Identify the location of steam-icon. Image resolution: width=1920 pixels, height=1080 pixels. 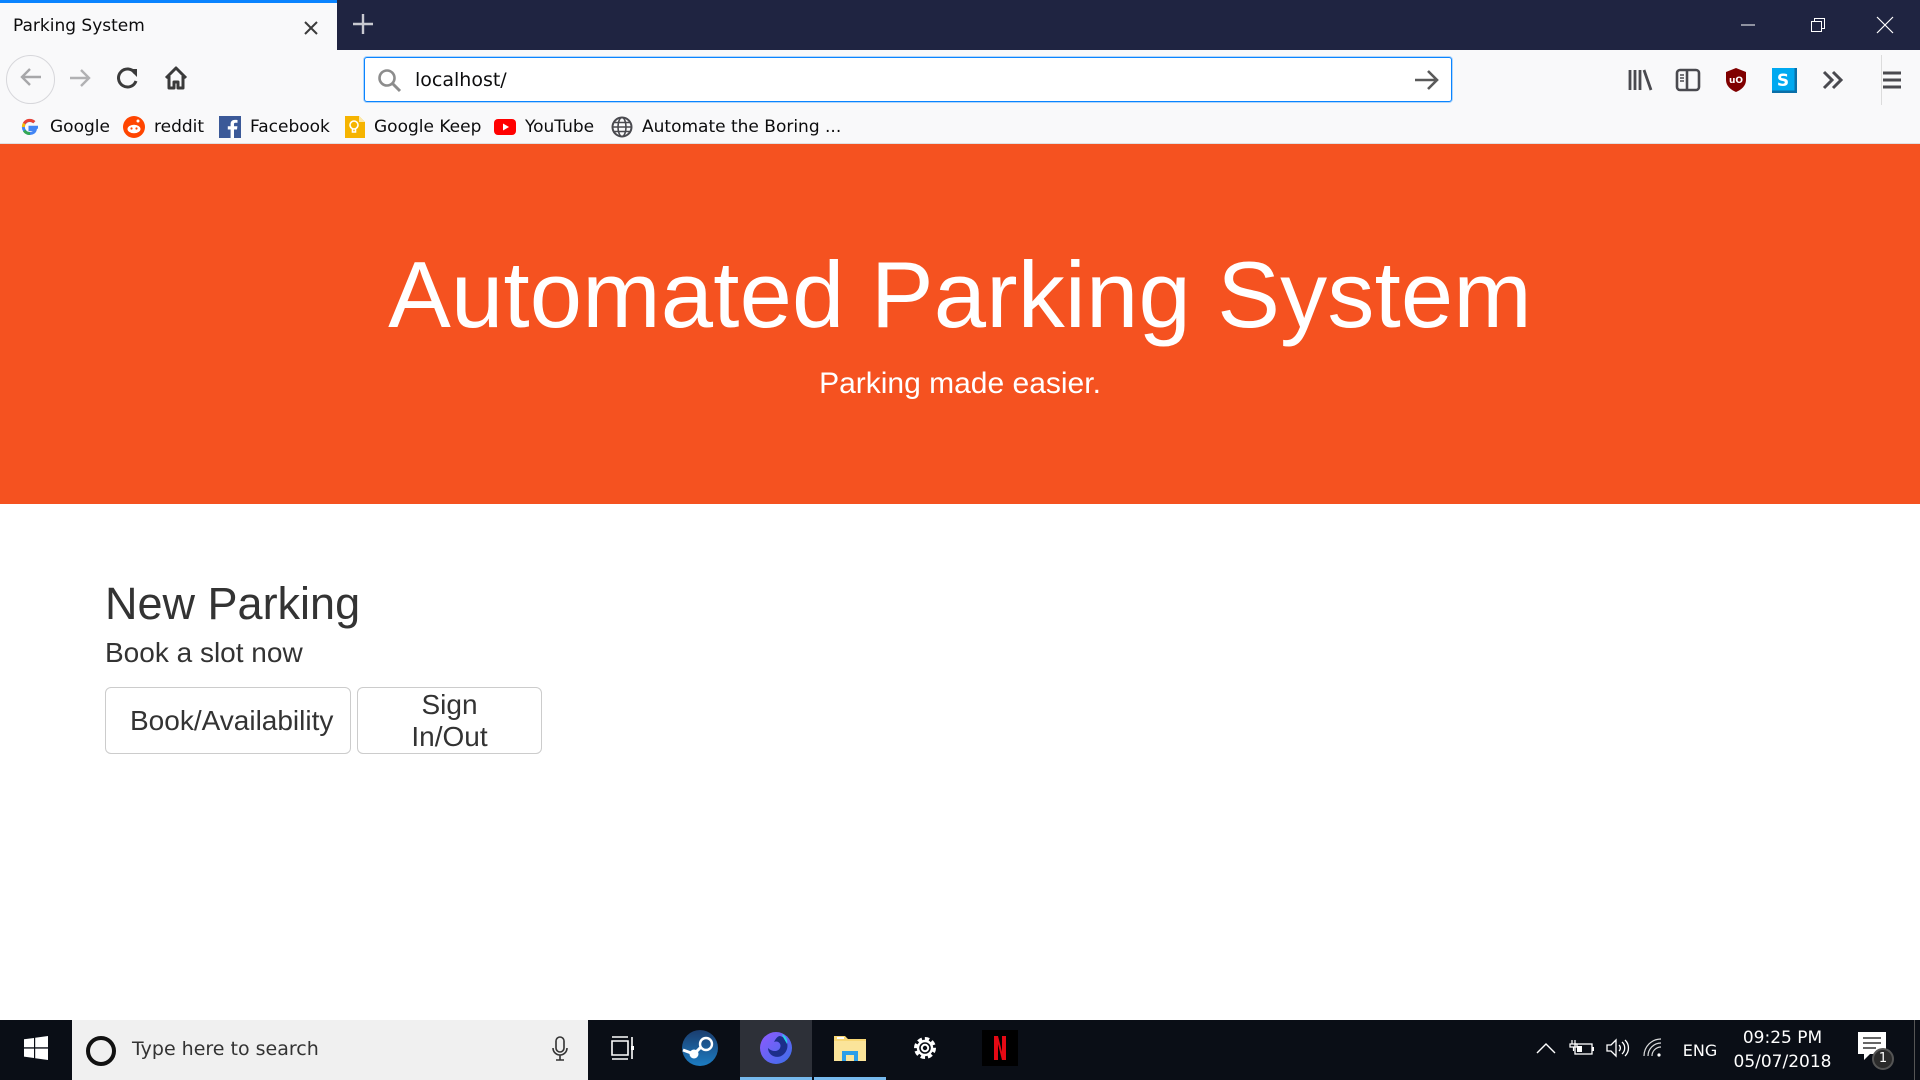
(700, 1050).